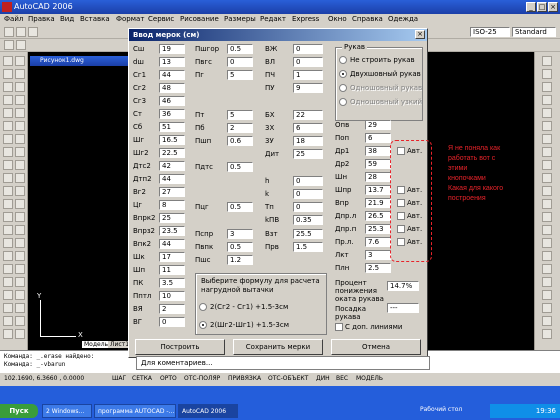 The width and height of the screenshot is (560, 420). What do you see at coordinates (172, 179) in the screenshot?
I see `measure-field: 44` at bounding box center [172, 179].